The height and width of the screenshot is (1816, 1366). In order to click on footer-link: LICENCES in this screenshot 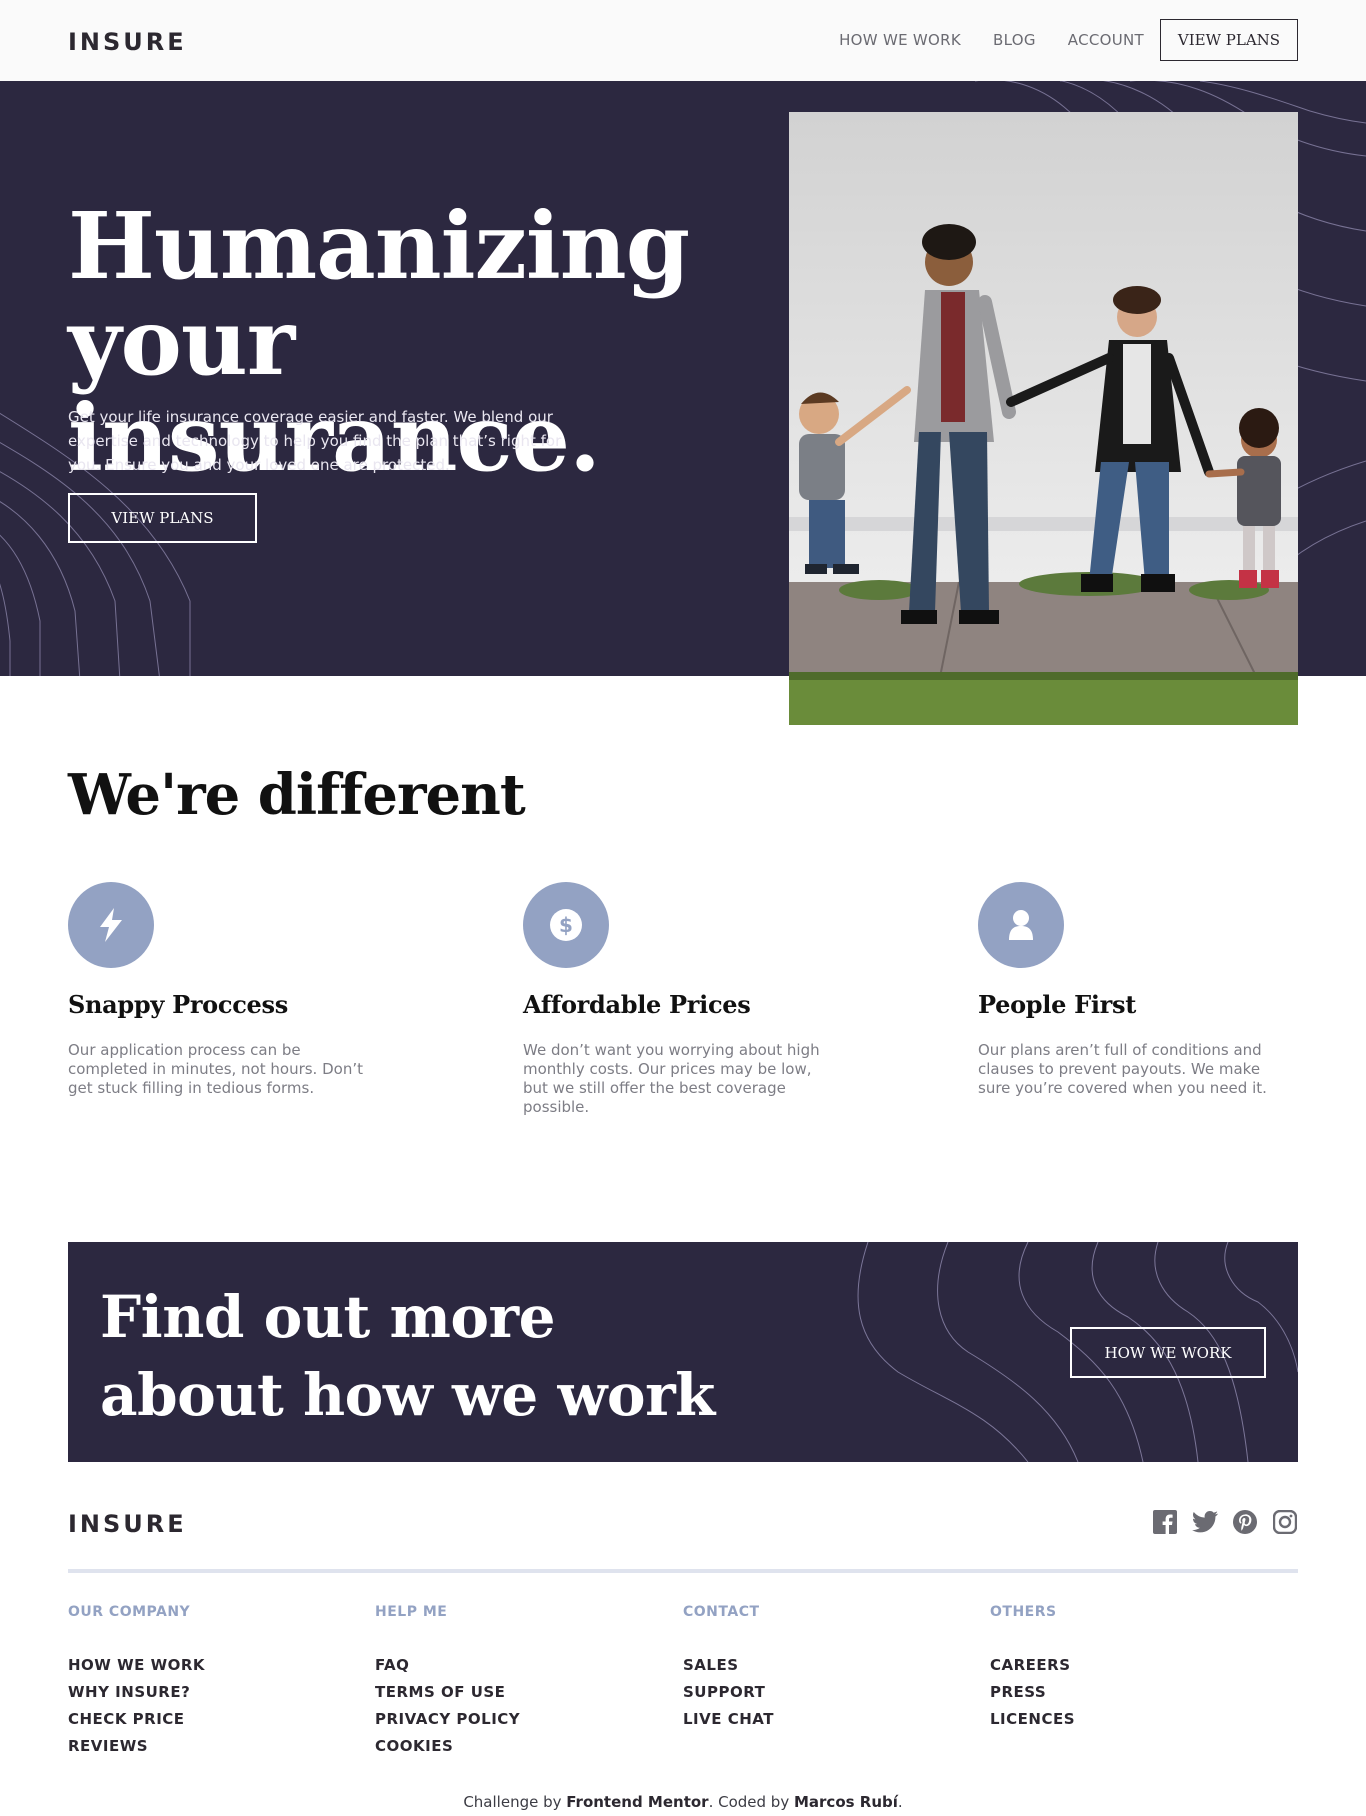, I will do `click(1130, 1719)`.